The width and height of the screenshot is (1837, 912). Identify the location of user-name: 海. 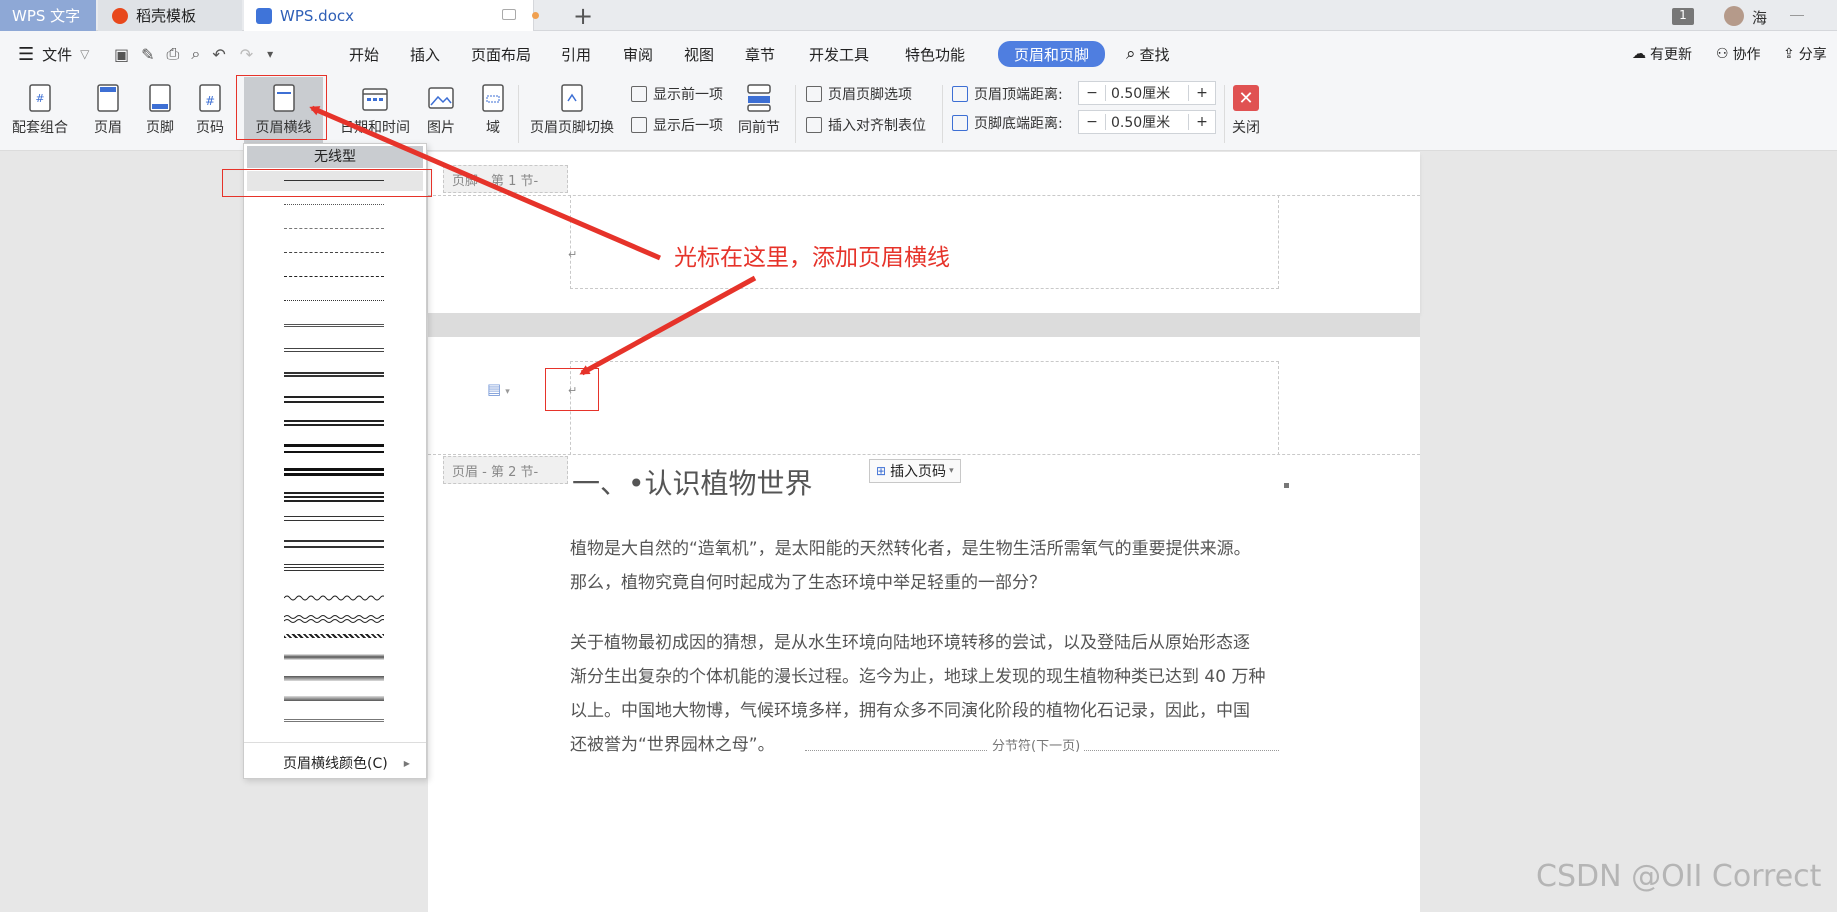
(1760, 18).